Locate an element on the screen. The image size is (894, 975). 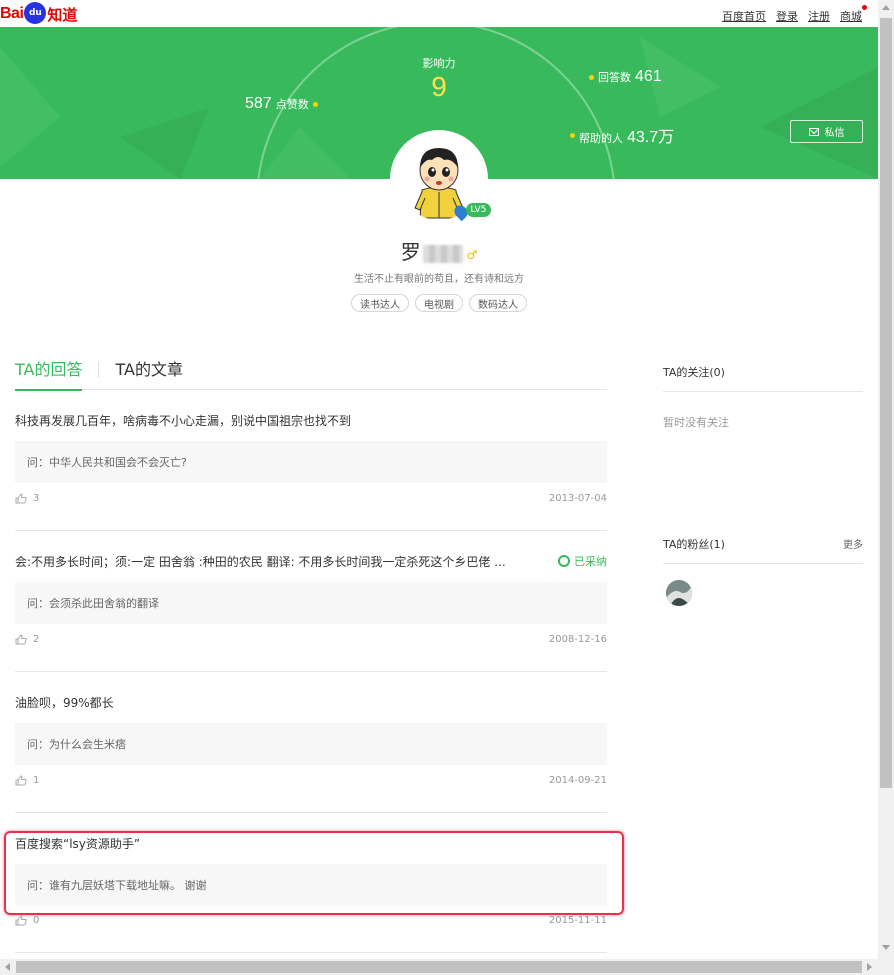
vertical-scroll-thumb is located at coordinates (886, 403).